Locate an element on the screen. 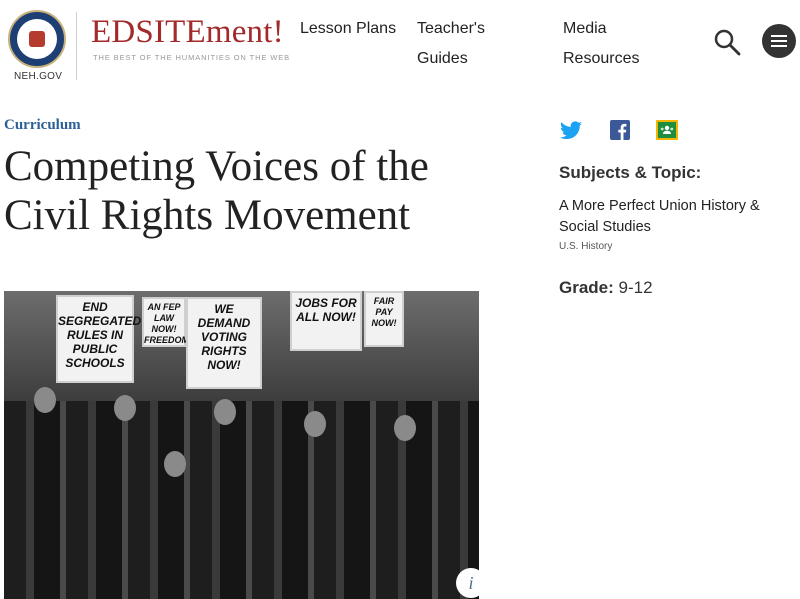 The image size is (800, 599). protest-sign: AN FEP LAW NOW! FREEDOM is located at coordinates (165, 322).